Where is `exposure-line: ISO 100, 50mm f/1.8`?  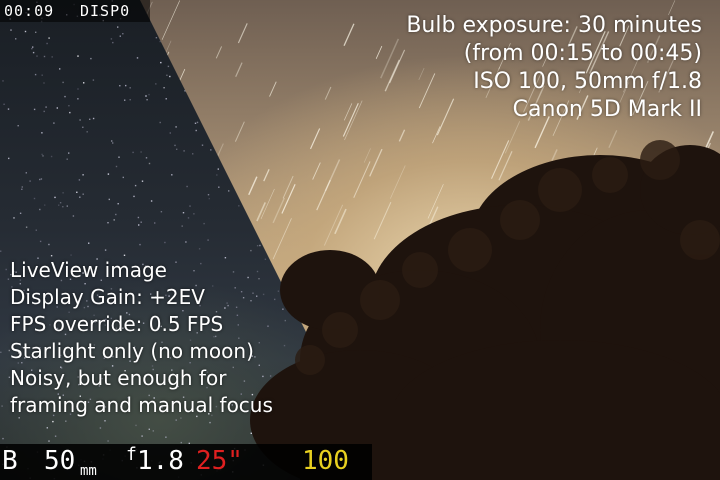 exposure-line: ISO 100, 50mm f/1.8 is located at coordinates (587, 81).